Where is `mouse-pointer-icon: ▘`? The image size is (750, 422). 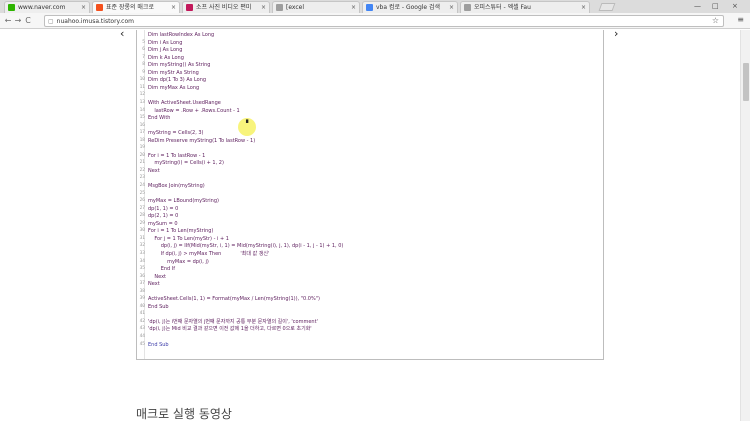
mouse-pointer-icon: ▘ is located at coordinates (248, 123).